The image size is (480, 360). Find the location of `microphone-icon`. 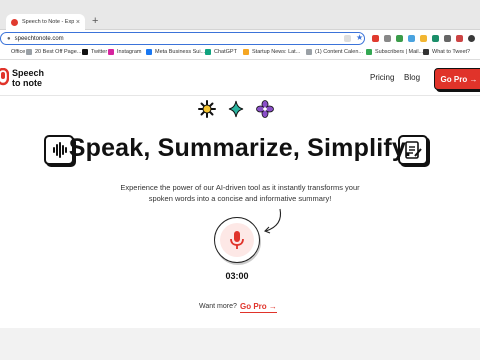

microphone-icon is located at coordinates (237, 240).